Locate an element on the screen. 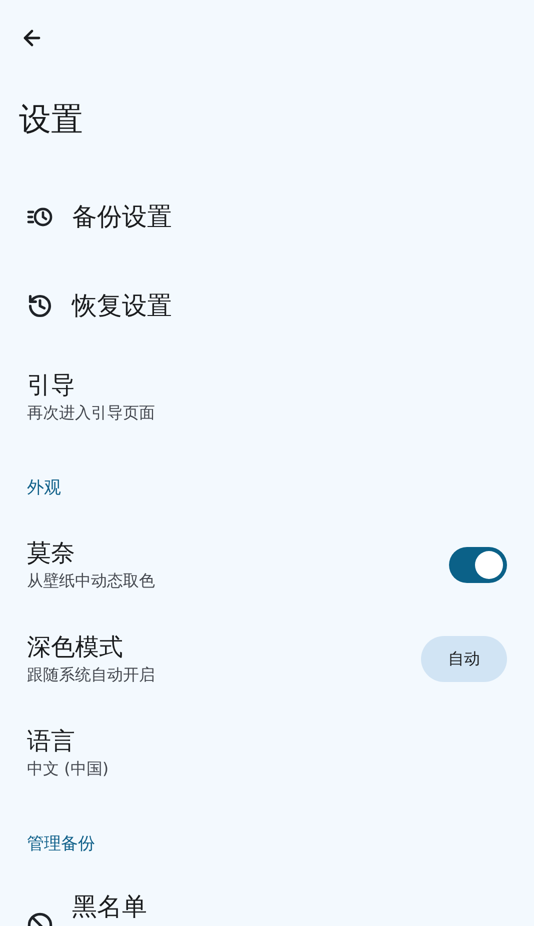 This screenshot has height=926, width=534. mode-button: 自动 is located at coordinates (464, 659).